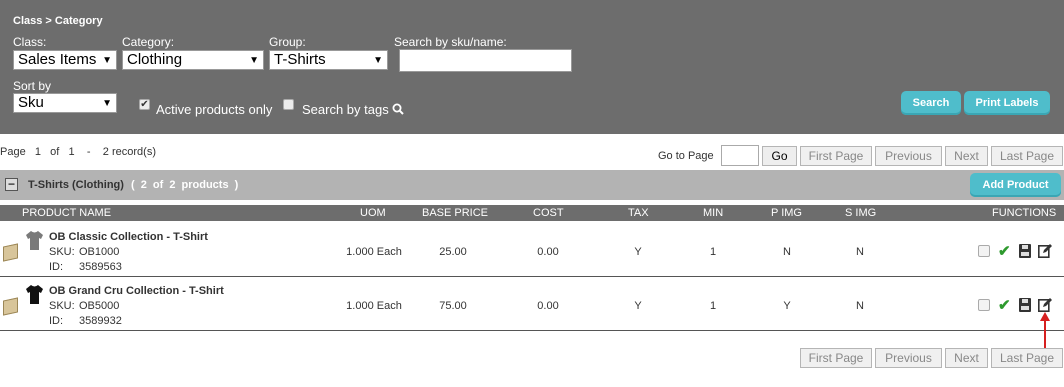 The image size is (1064, 387). I want to click on page-word: Page, so click(13, 152).